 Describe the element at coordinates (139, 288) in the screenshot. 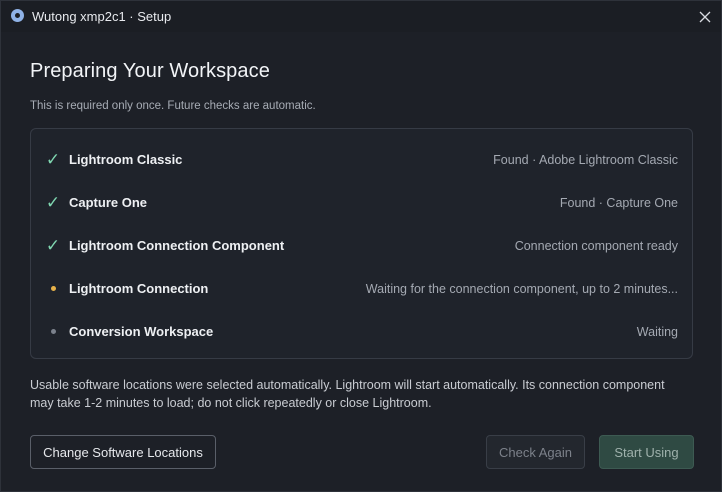

I see `check-name: Lightroom Connection` at that location.